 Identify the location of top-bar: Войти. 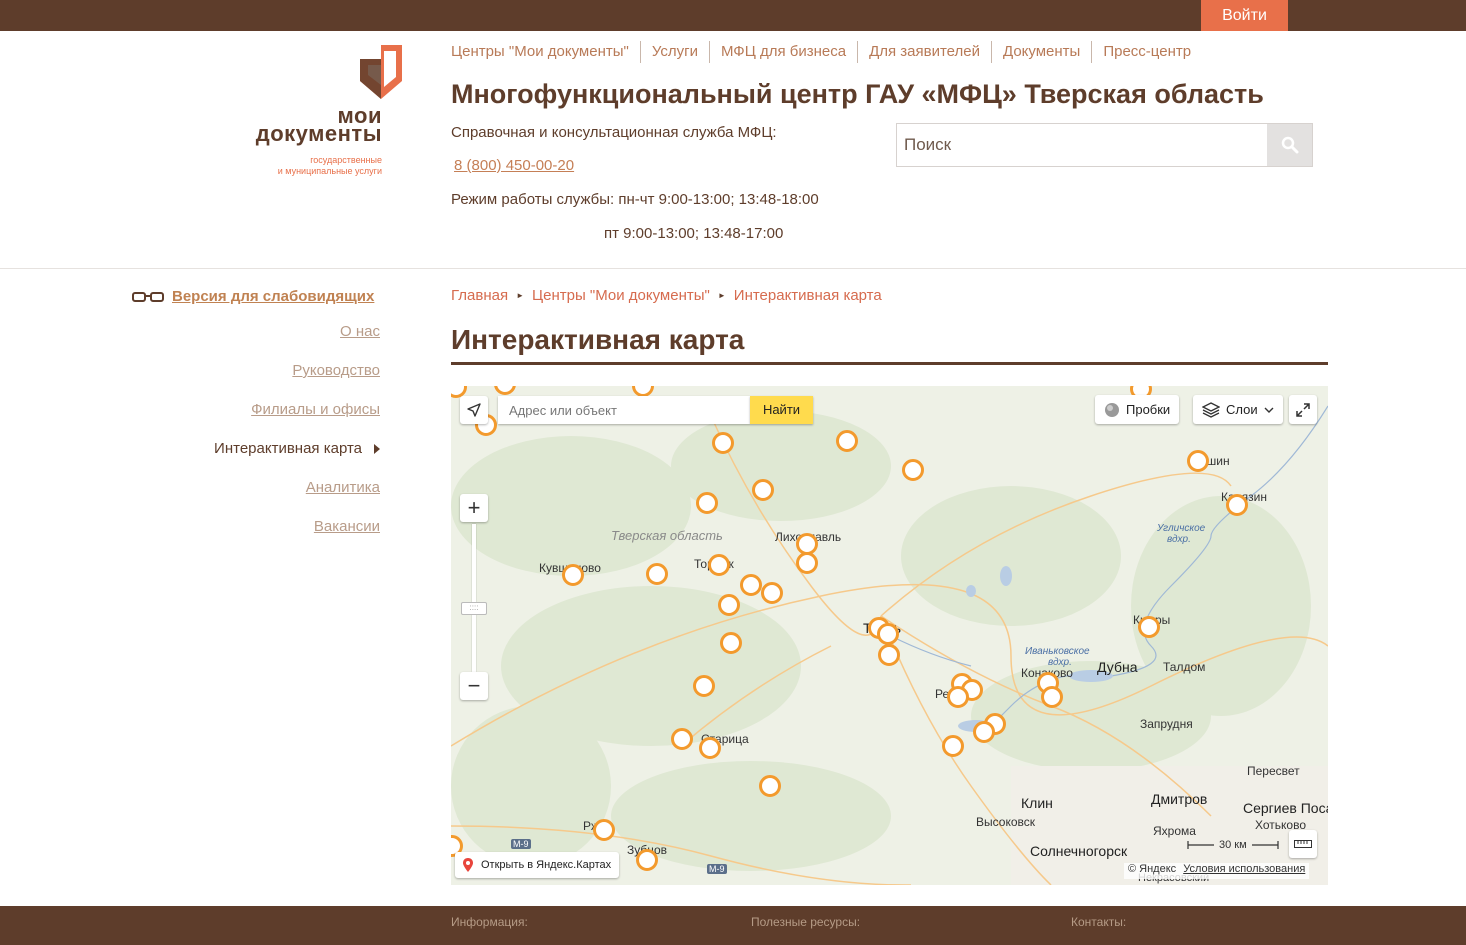
(733, 15).